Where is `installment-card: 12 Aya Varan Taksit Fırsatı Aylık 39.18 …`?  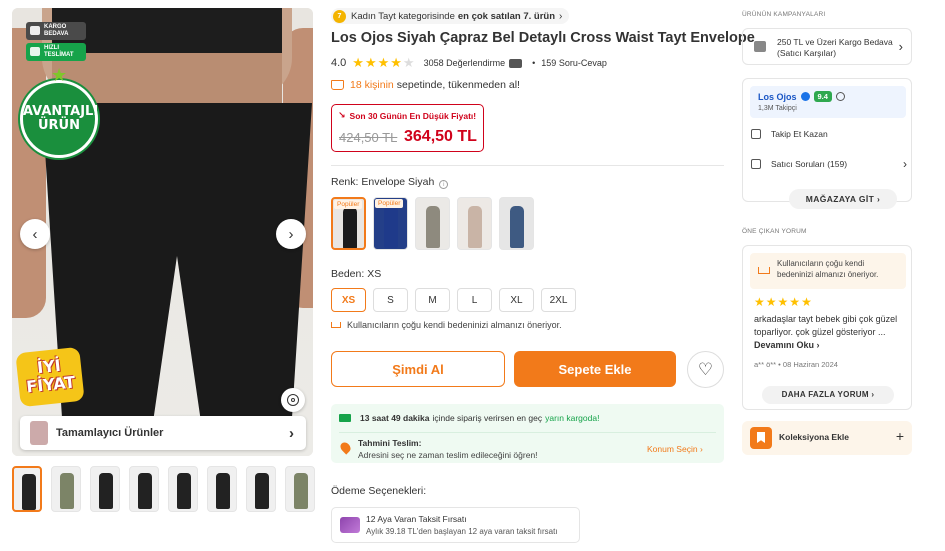
installment-card: 12 Aya Varan Taksit Fırsatı Aylık 39.18 … is located at coordinates (455, 525).